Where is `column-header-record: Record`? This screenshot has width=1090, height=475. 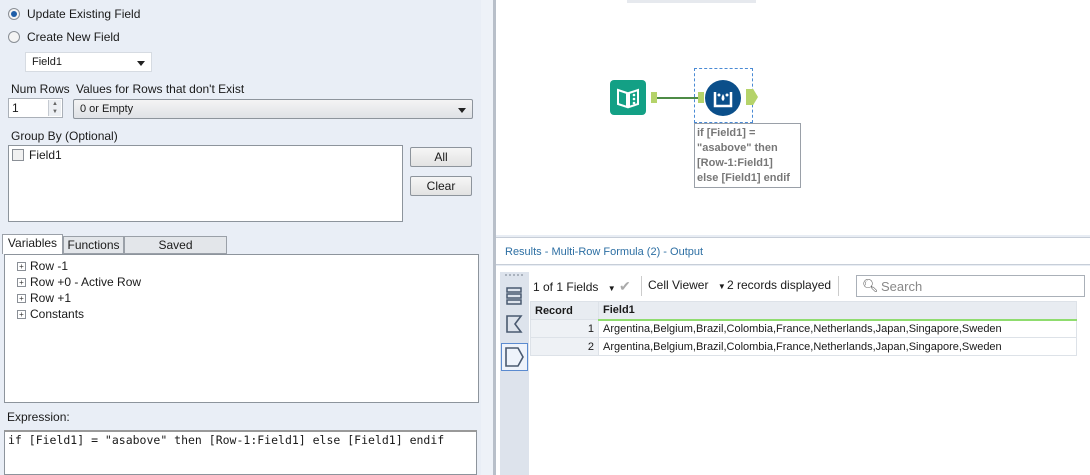
column-header-record: Record is located at coordinates (564, 310).